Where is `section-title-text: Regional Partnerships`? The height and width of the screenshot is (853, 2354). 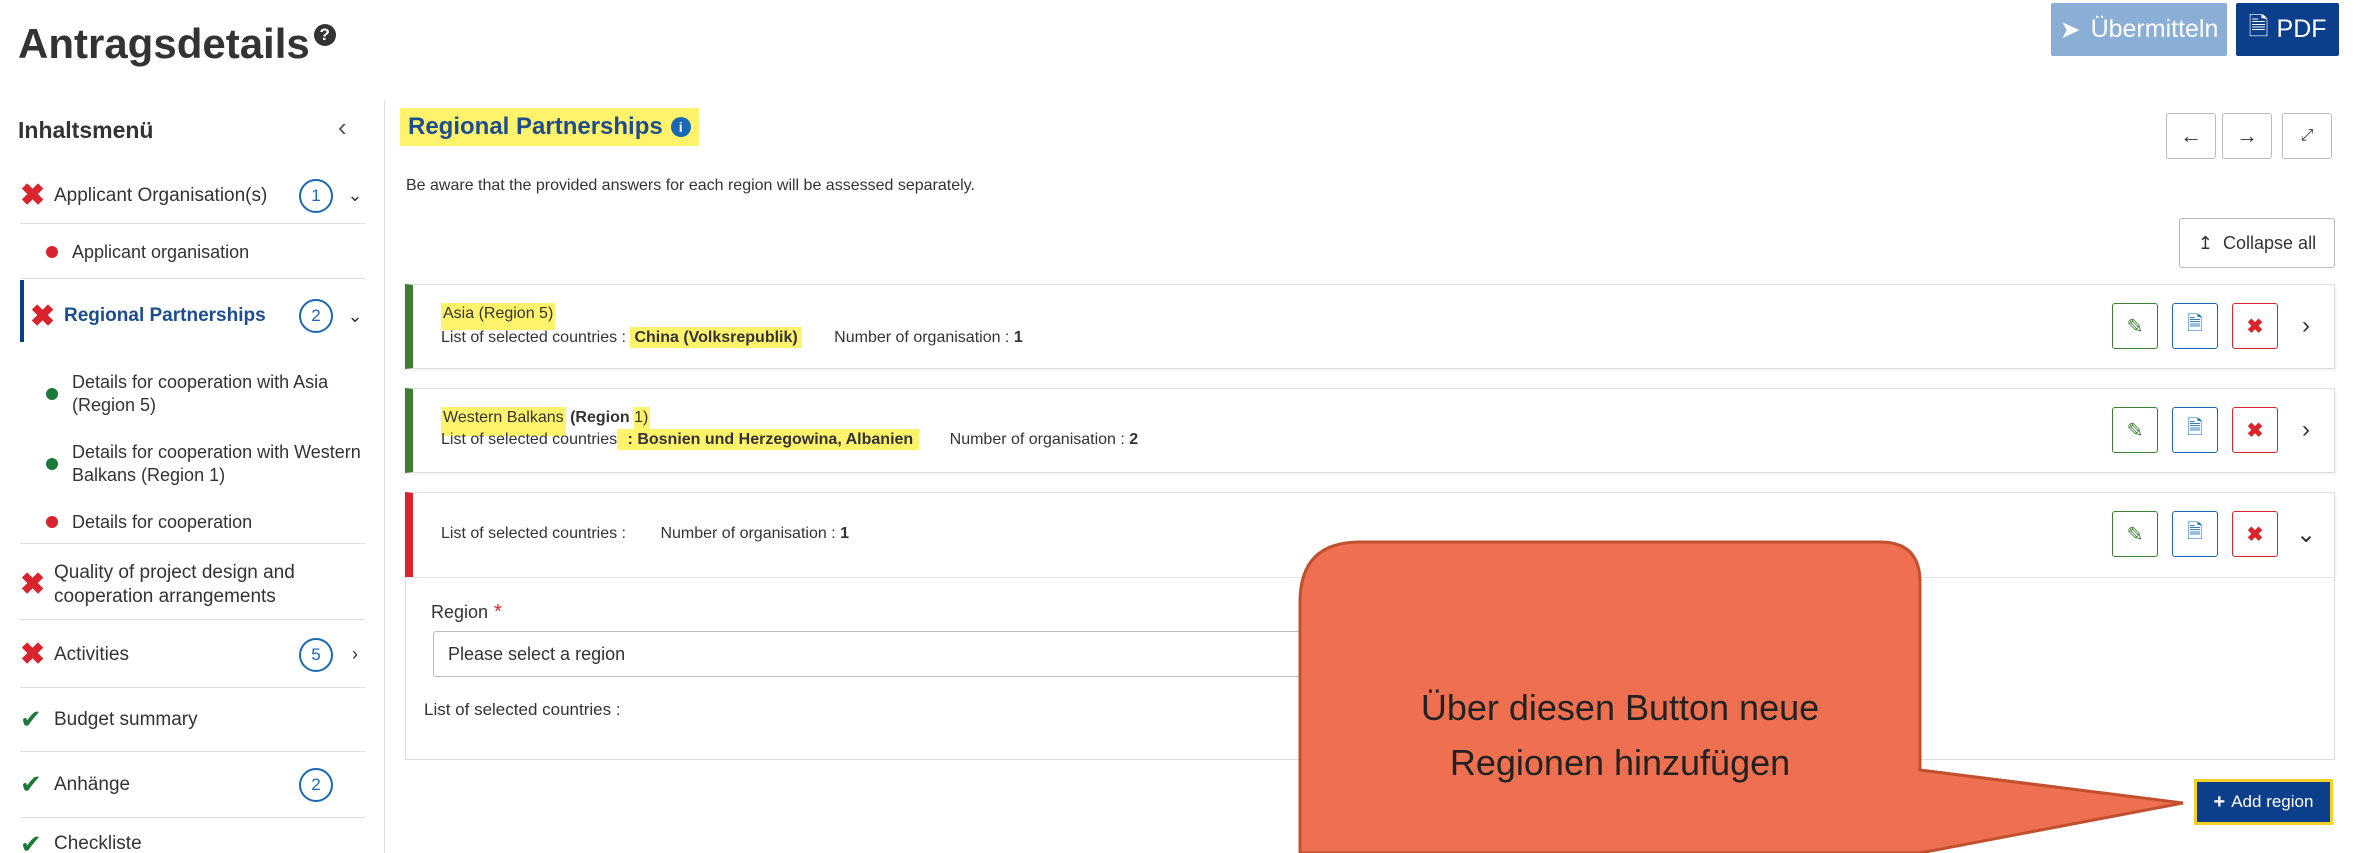
section-title-text: Regional Partnerships is located at coordinates (535, 126).